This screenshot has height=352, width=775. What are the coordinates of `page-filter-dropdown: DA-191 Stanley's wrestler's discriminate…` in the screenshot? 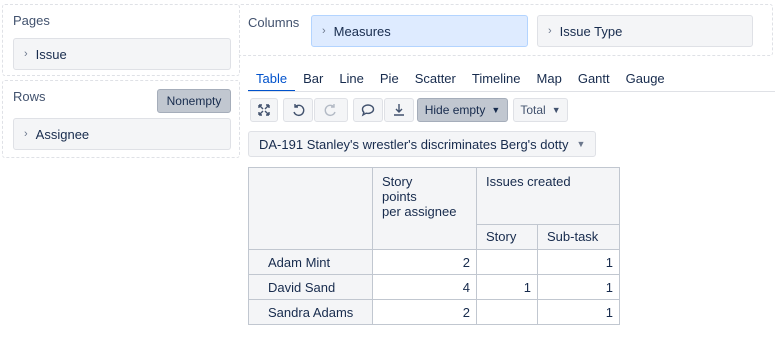 It's located at (422, 144).